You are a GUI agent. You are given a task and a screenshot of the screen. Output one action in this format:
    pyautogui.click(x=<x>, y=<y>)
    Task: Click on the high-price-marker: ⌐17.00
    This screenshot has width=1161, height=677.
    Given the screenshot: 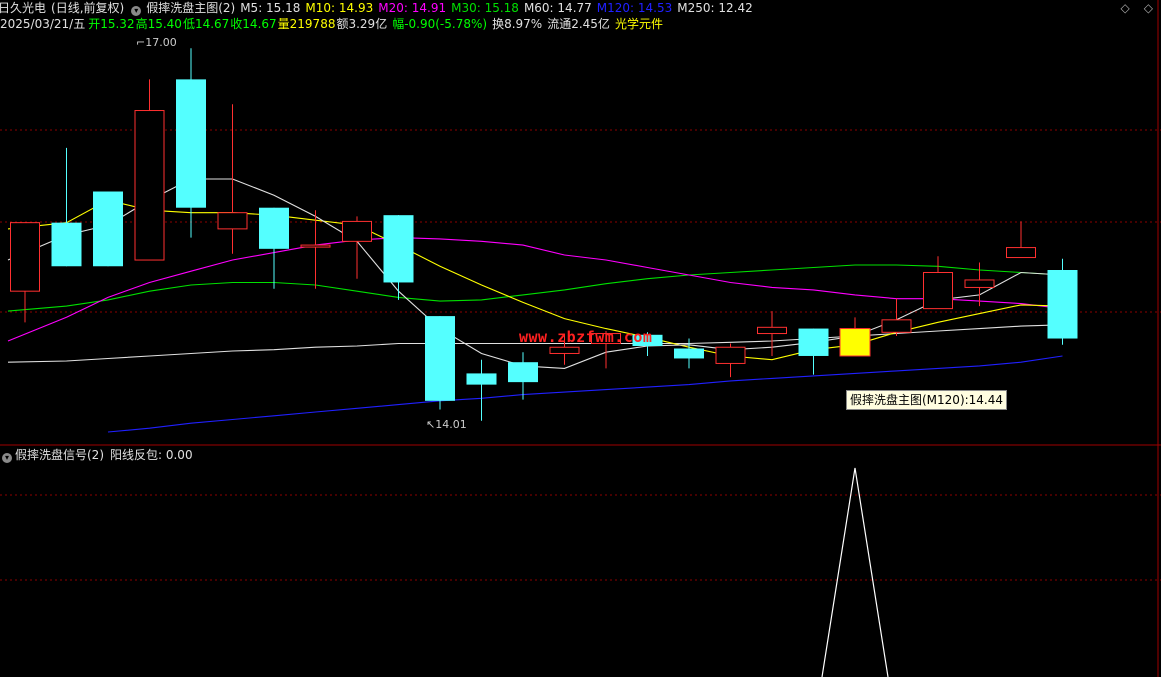 What is the action you would take?
    pyautogui.click(x=156, y=42)
    